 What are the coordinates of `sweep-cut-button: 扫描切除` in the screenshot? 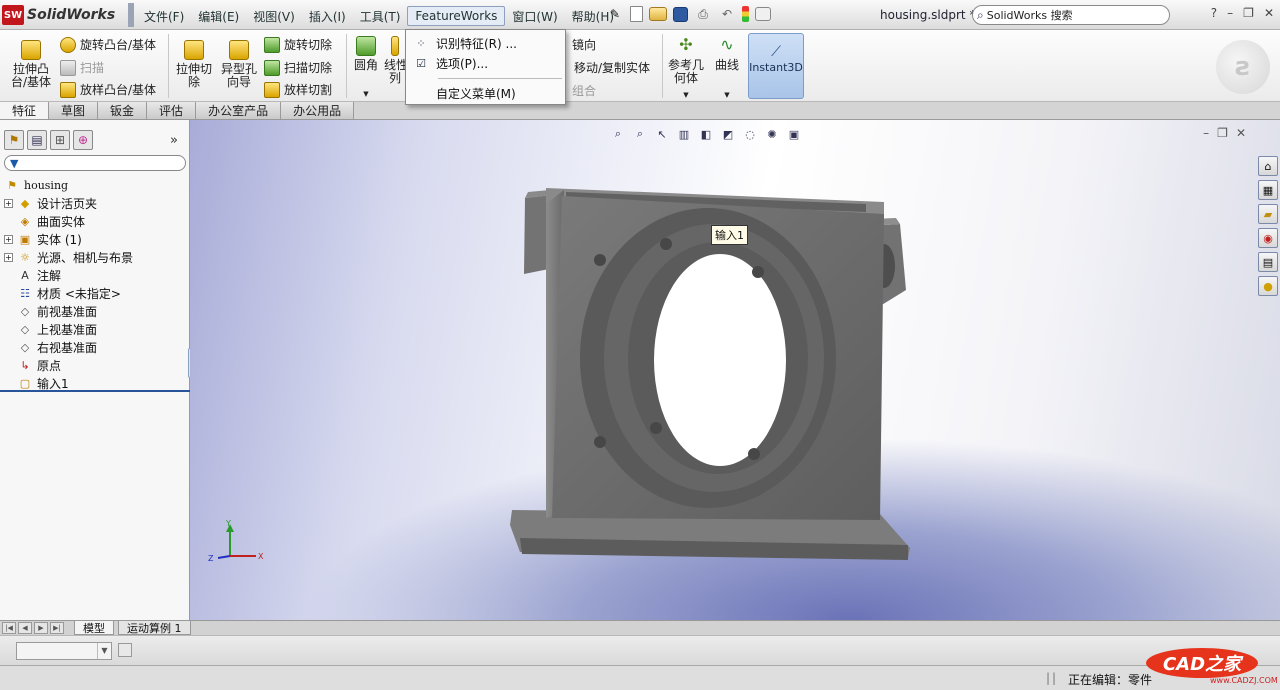 It's located at (298, 67).